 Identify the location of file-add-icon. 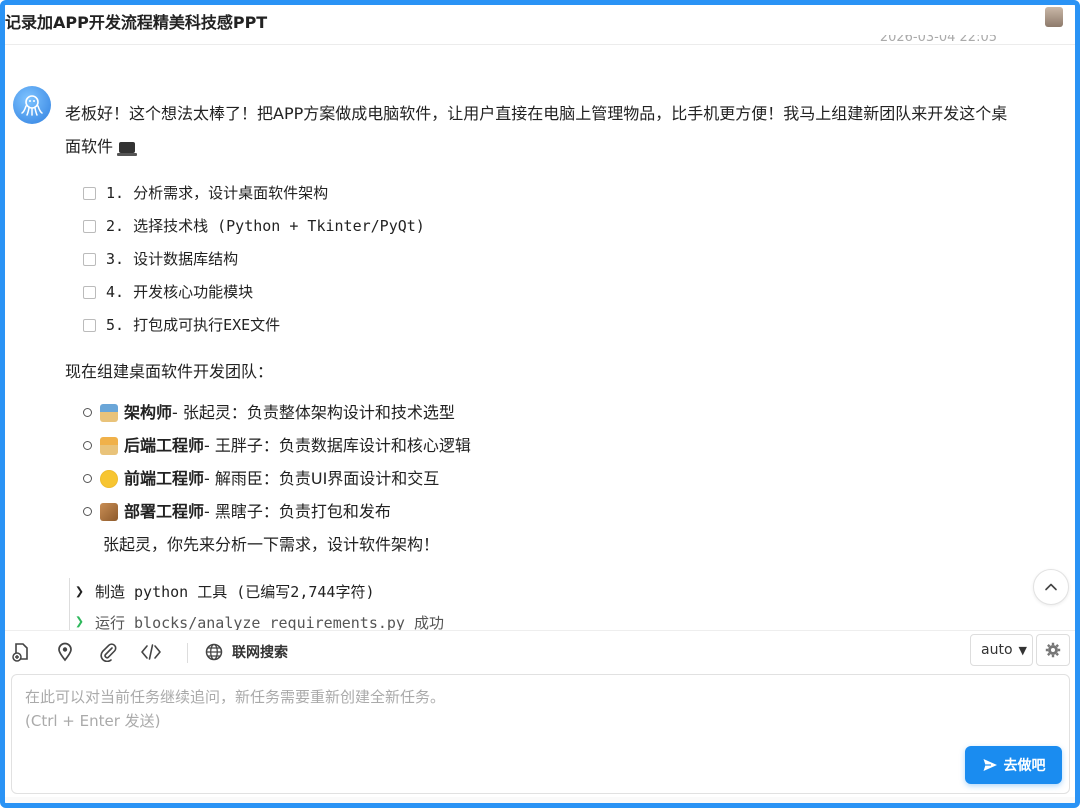
(20, 652).